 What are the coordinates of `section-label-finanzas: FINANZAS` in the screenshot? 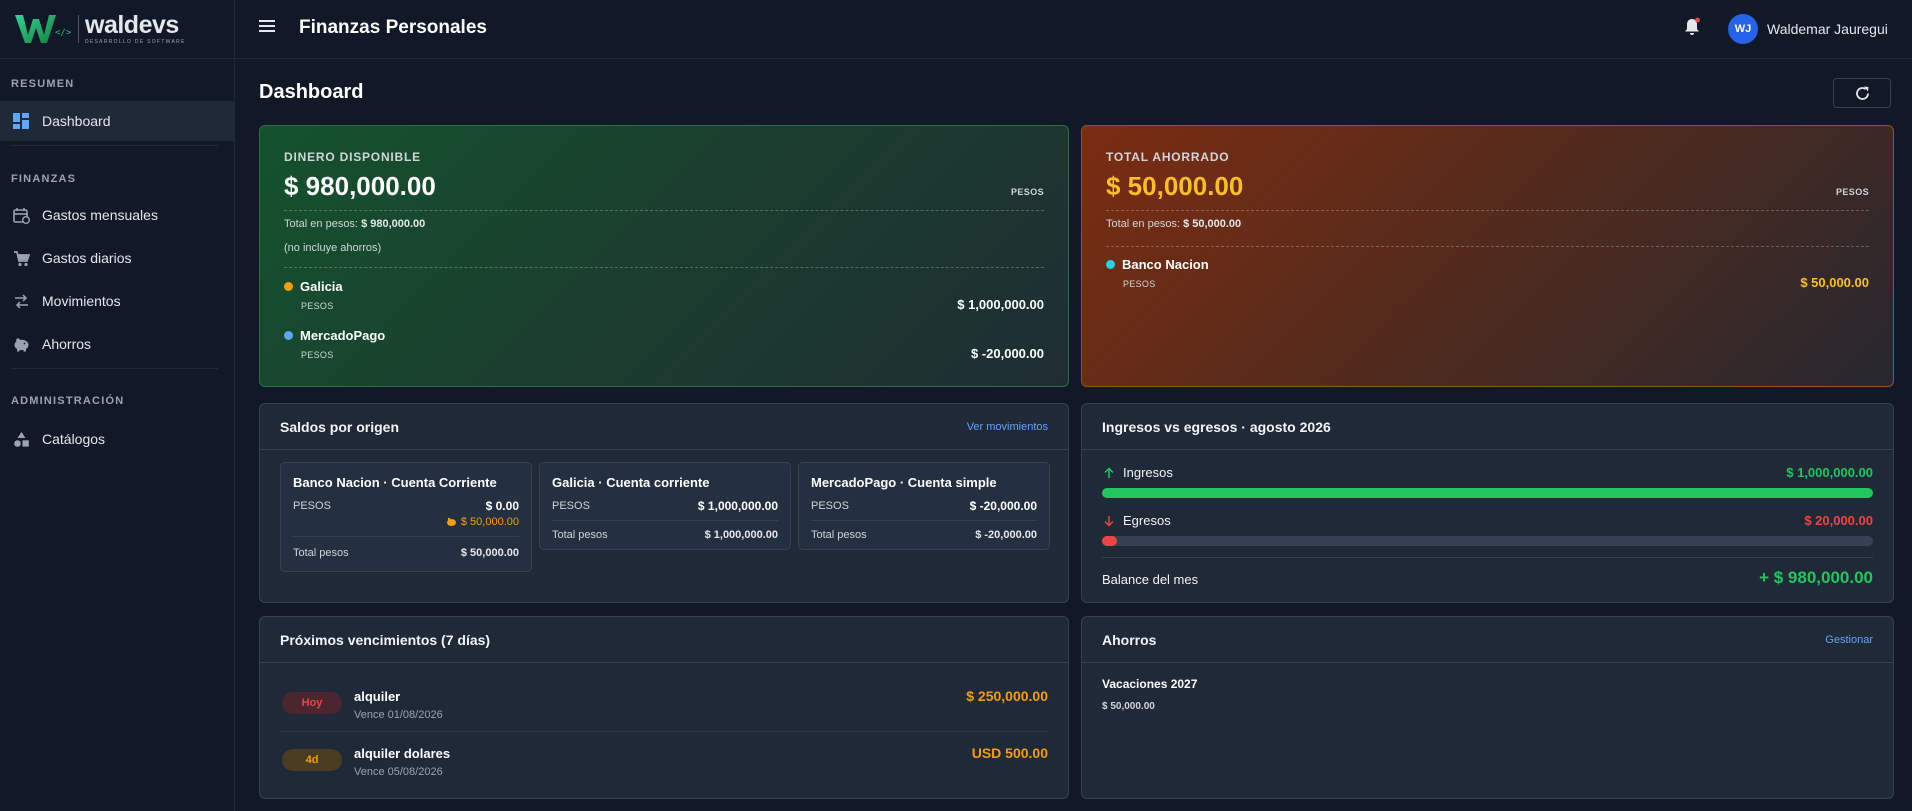 It's located at (44, 179).